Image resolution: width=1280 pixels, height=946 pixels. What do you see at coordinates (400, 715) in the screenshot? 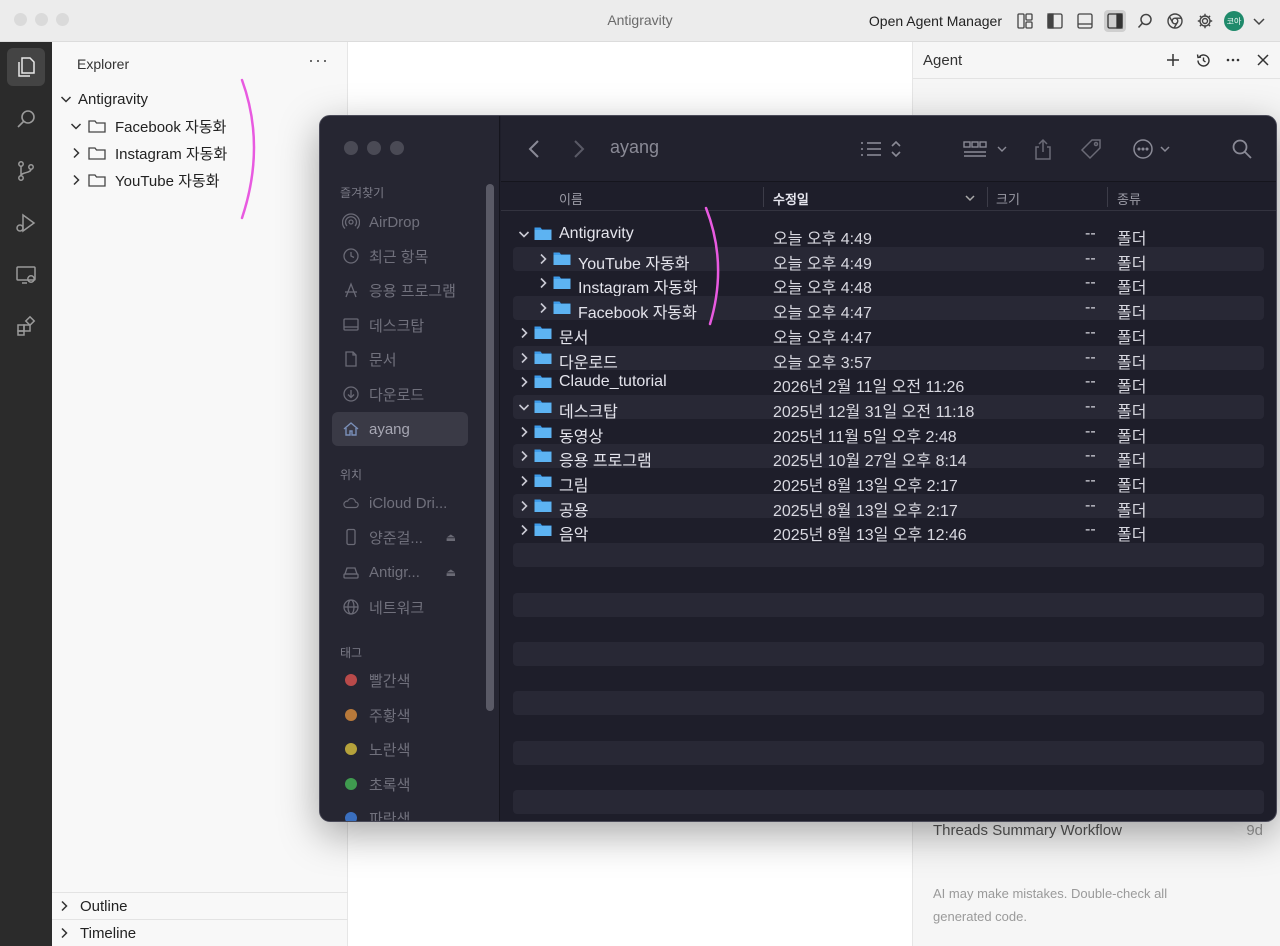
I see `sidebar-tag-orange: 주황색` at bounding box center [400, 715].